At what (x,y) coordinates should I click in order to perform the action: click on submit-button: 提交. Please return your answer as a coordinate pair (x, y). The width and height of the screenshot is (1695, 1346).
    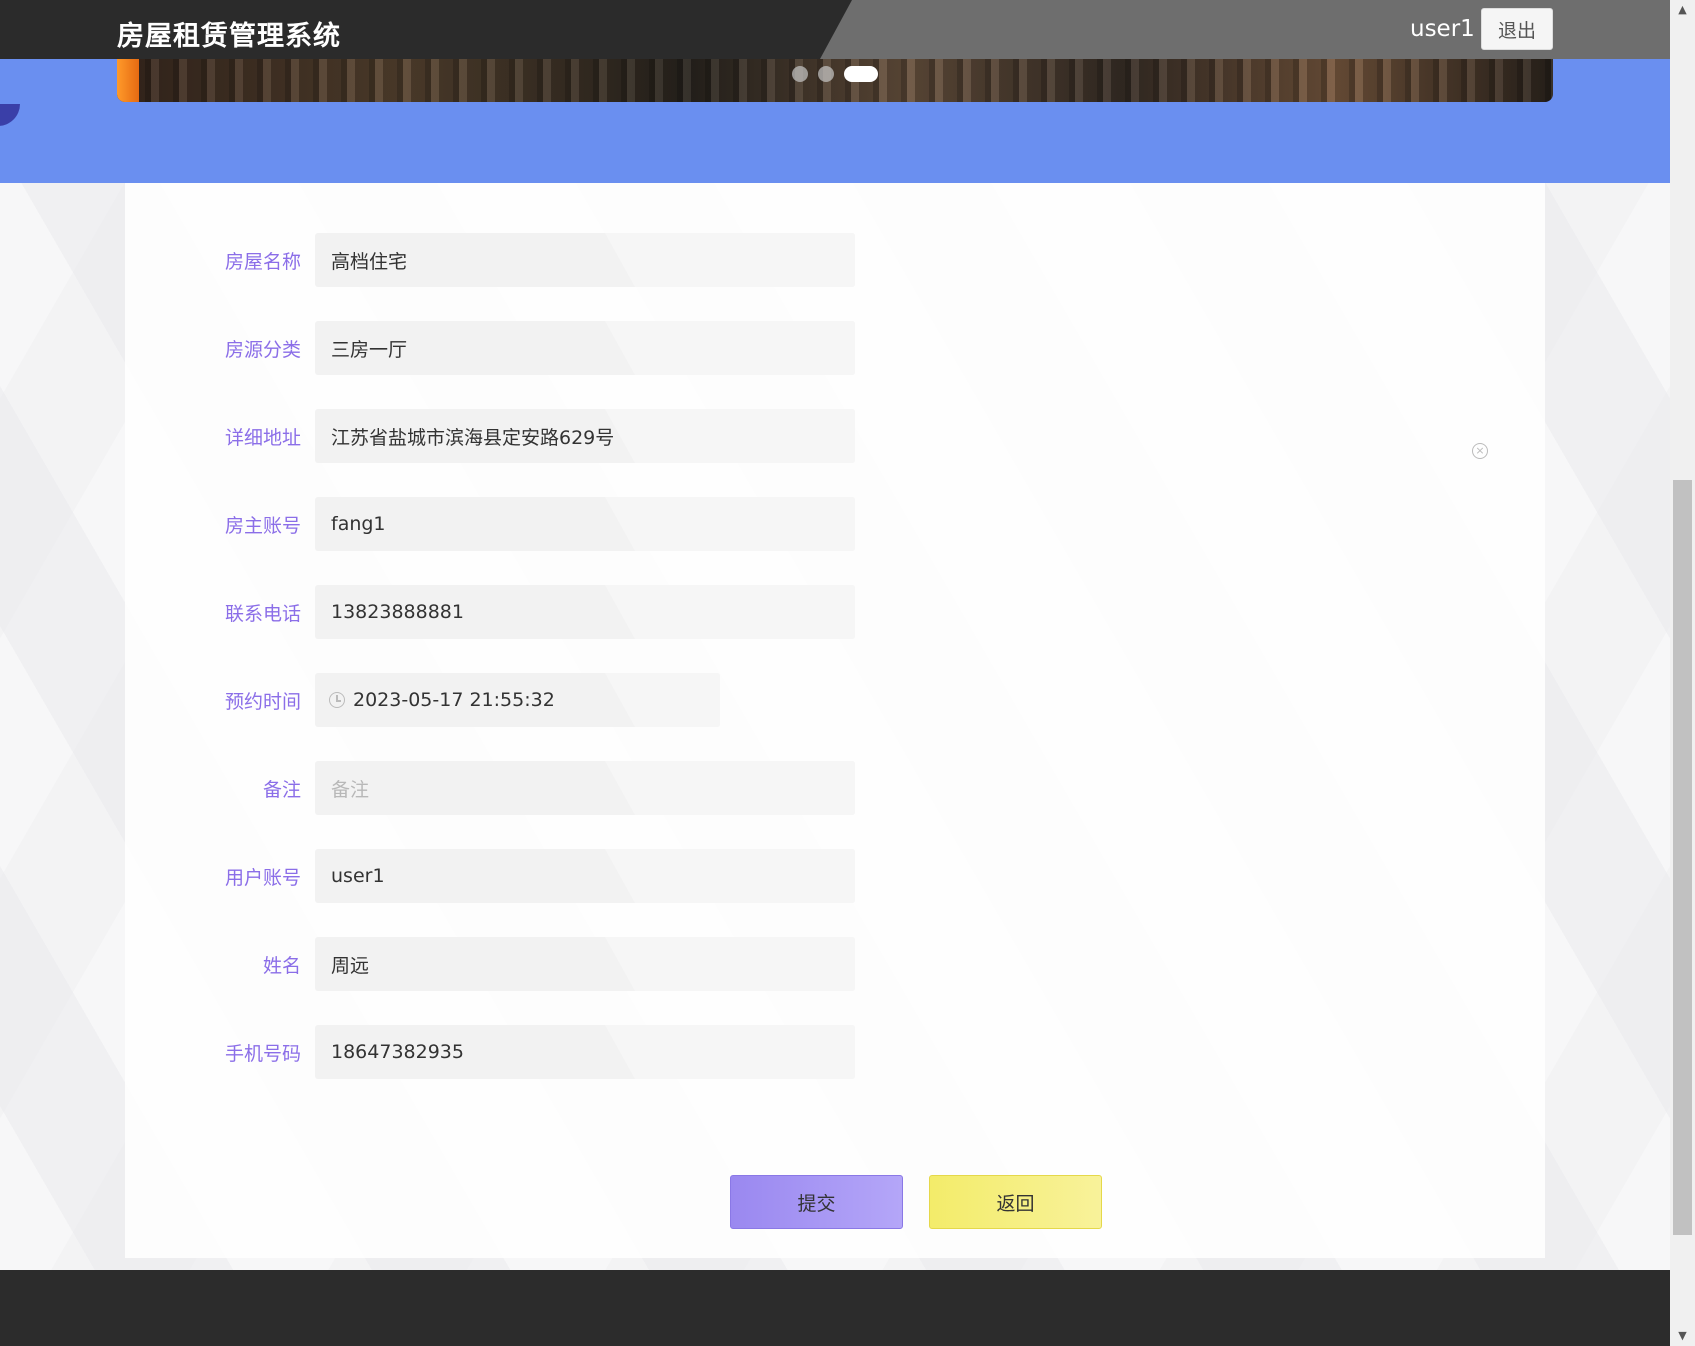
    Looking at the image, I should click on (816, 1202).